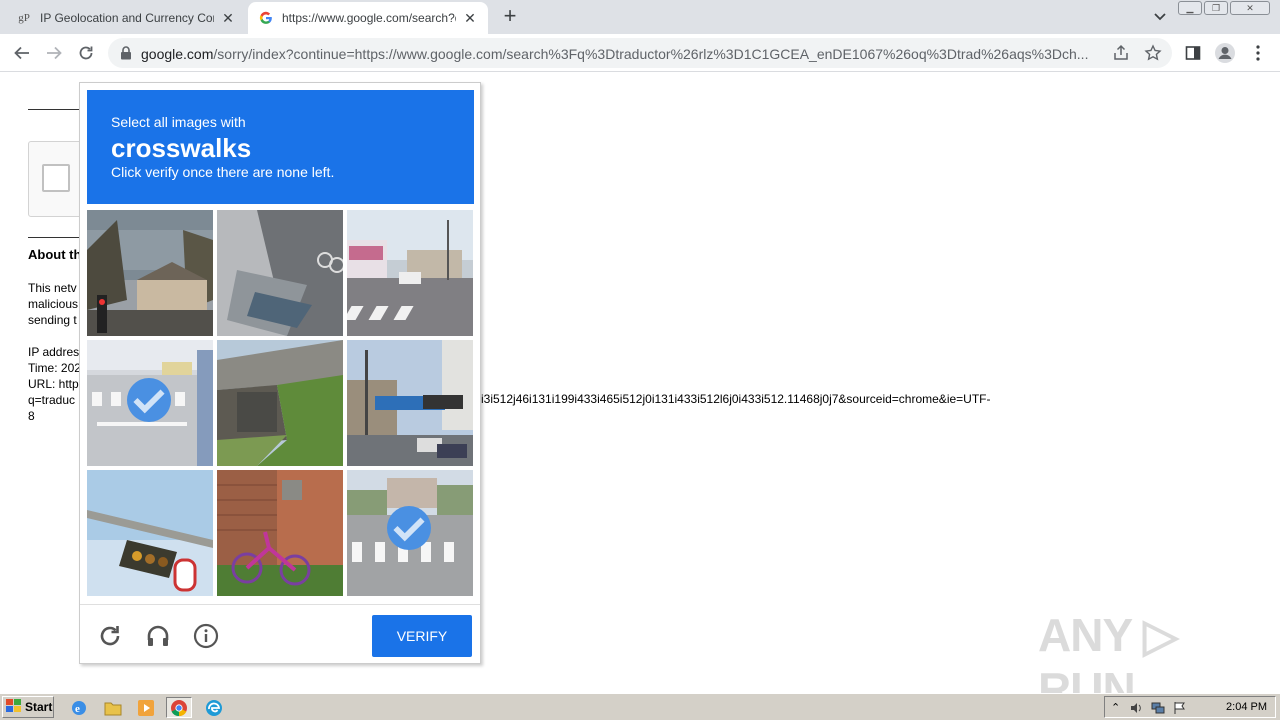 Image resolution: width=1280 pixels, height=720 pixels. What do you see at coordinates (1258, 53) in the screenshot?
I see `kebab-menu-icon` at bounding box center [1258, 53].